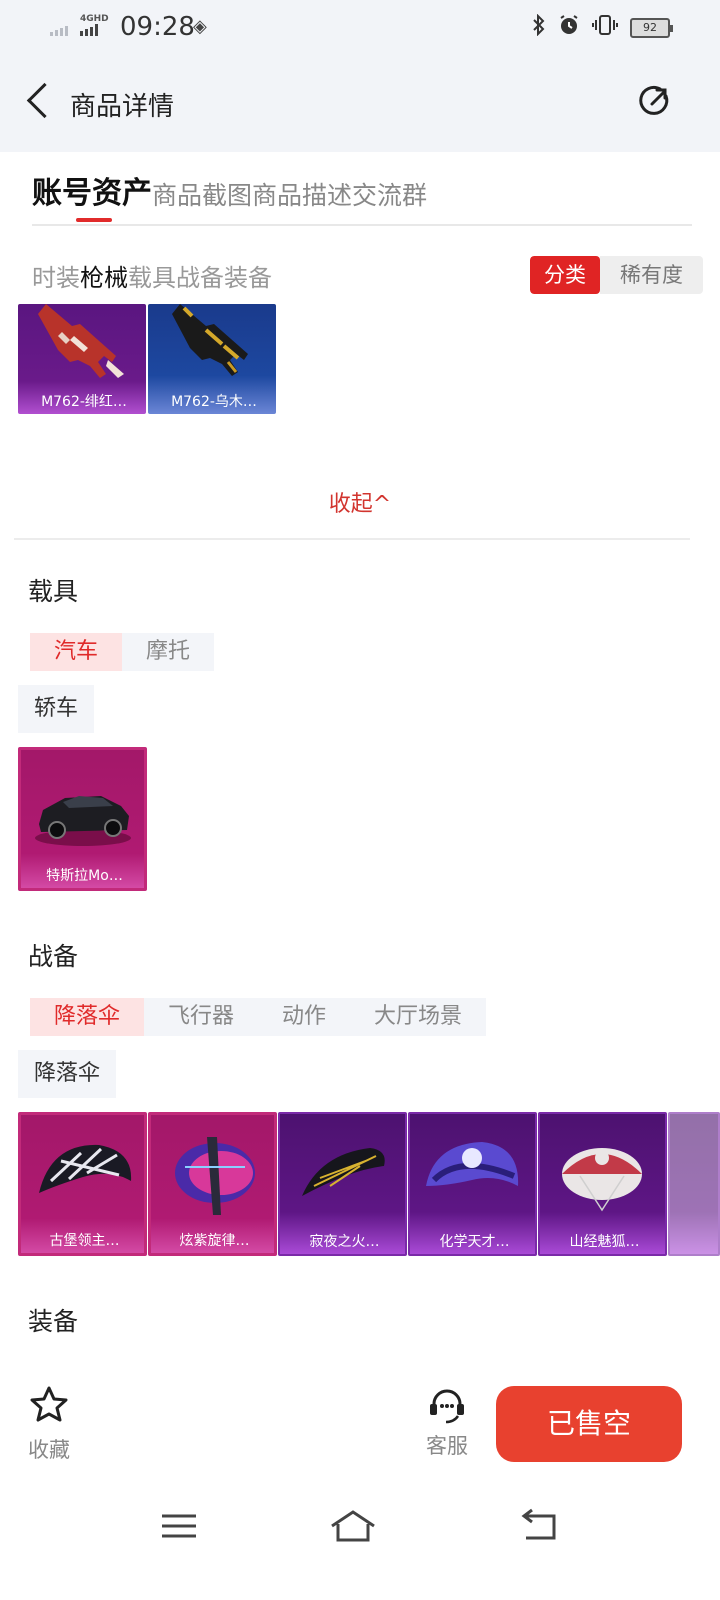  What do you see at coordinates (49, 1405) in the screenshot?
I see `star-icon` at bounding box center [49, 1405].